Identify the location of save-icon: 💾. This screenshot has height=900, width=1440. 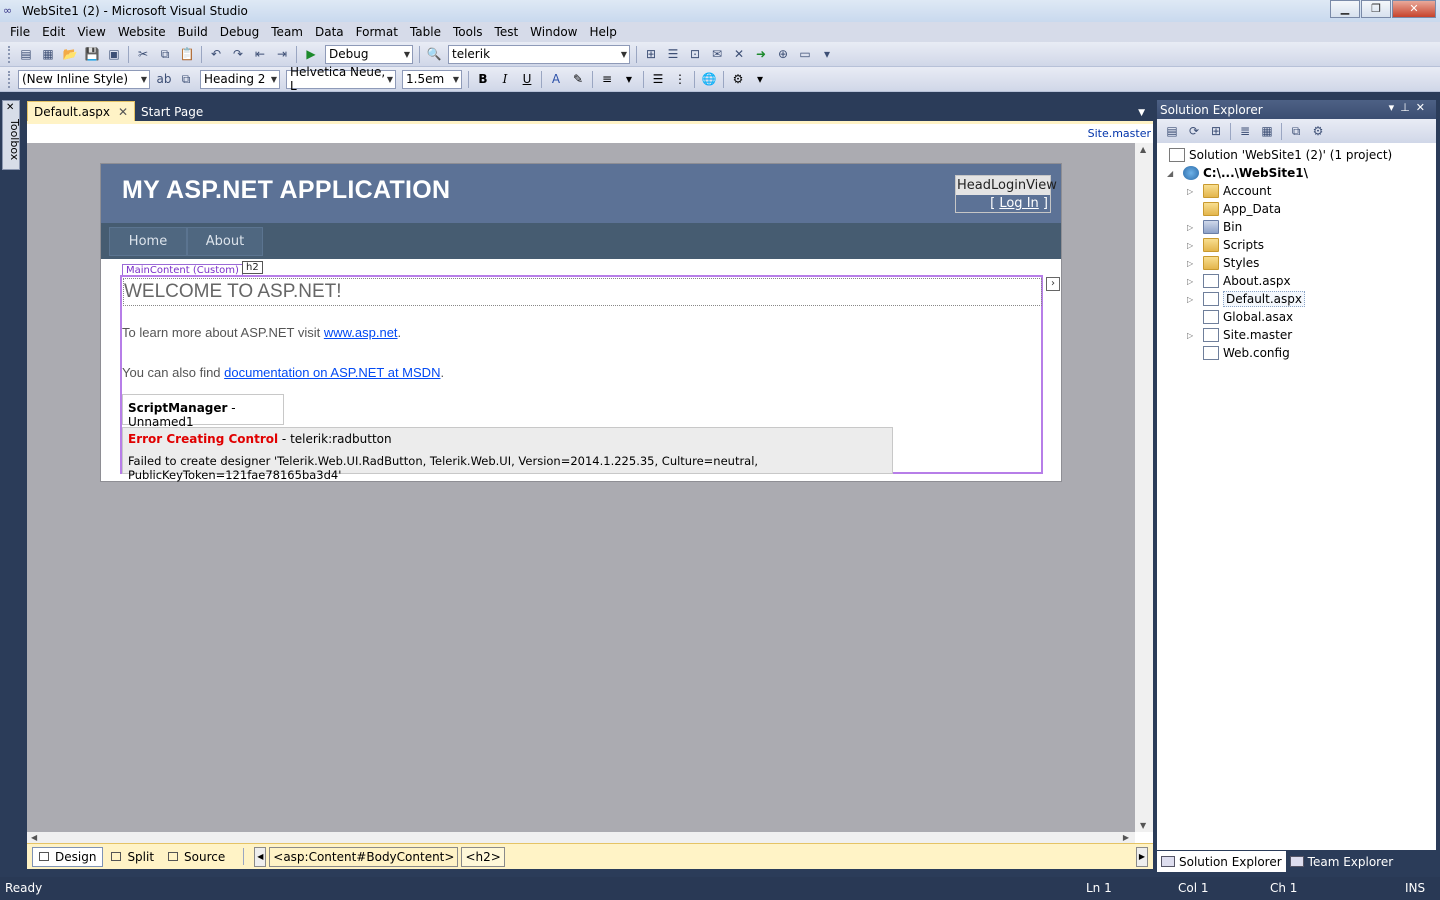
(92, 54).